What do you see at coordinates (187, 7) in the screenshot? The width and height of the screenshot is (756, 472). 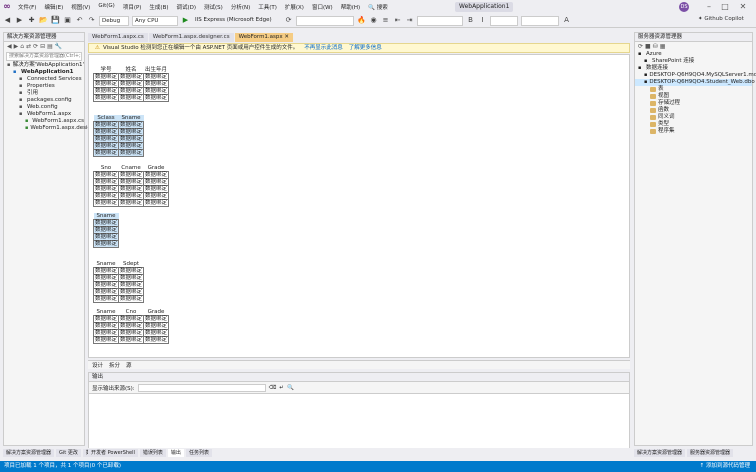 I see `menu-item: 调试(D)` at bounding box center [187, 7].